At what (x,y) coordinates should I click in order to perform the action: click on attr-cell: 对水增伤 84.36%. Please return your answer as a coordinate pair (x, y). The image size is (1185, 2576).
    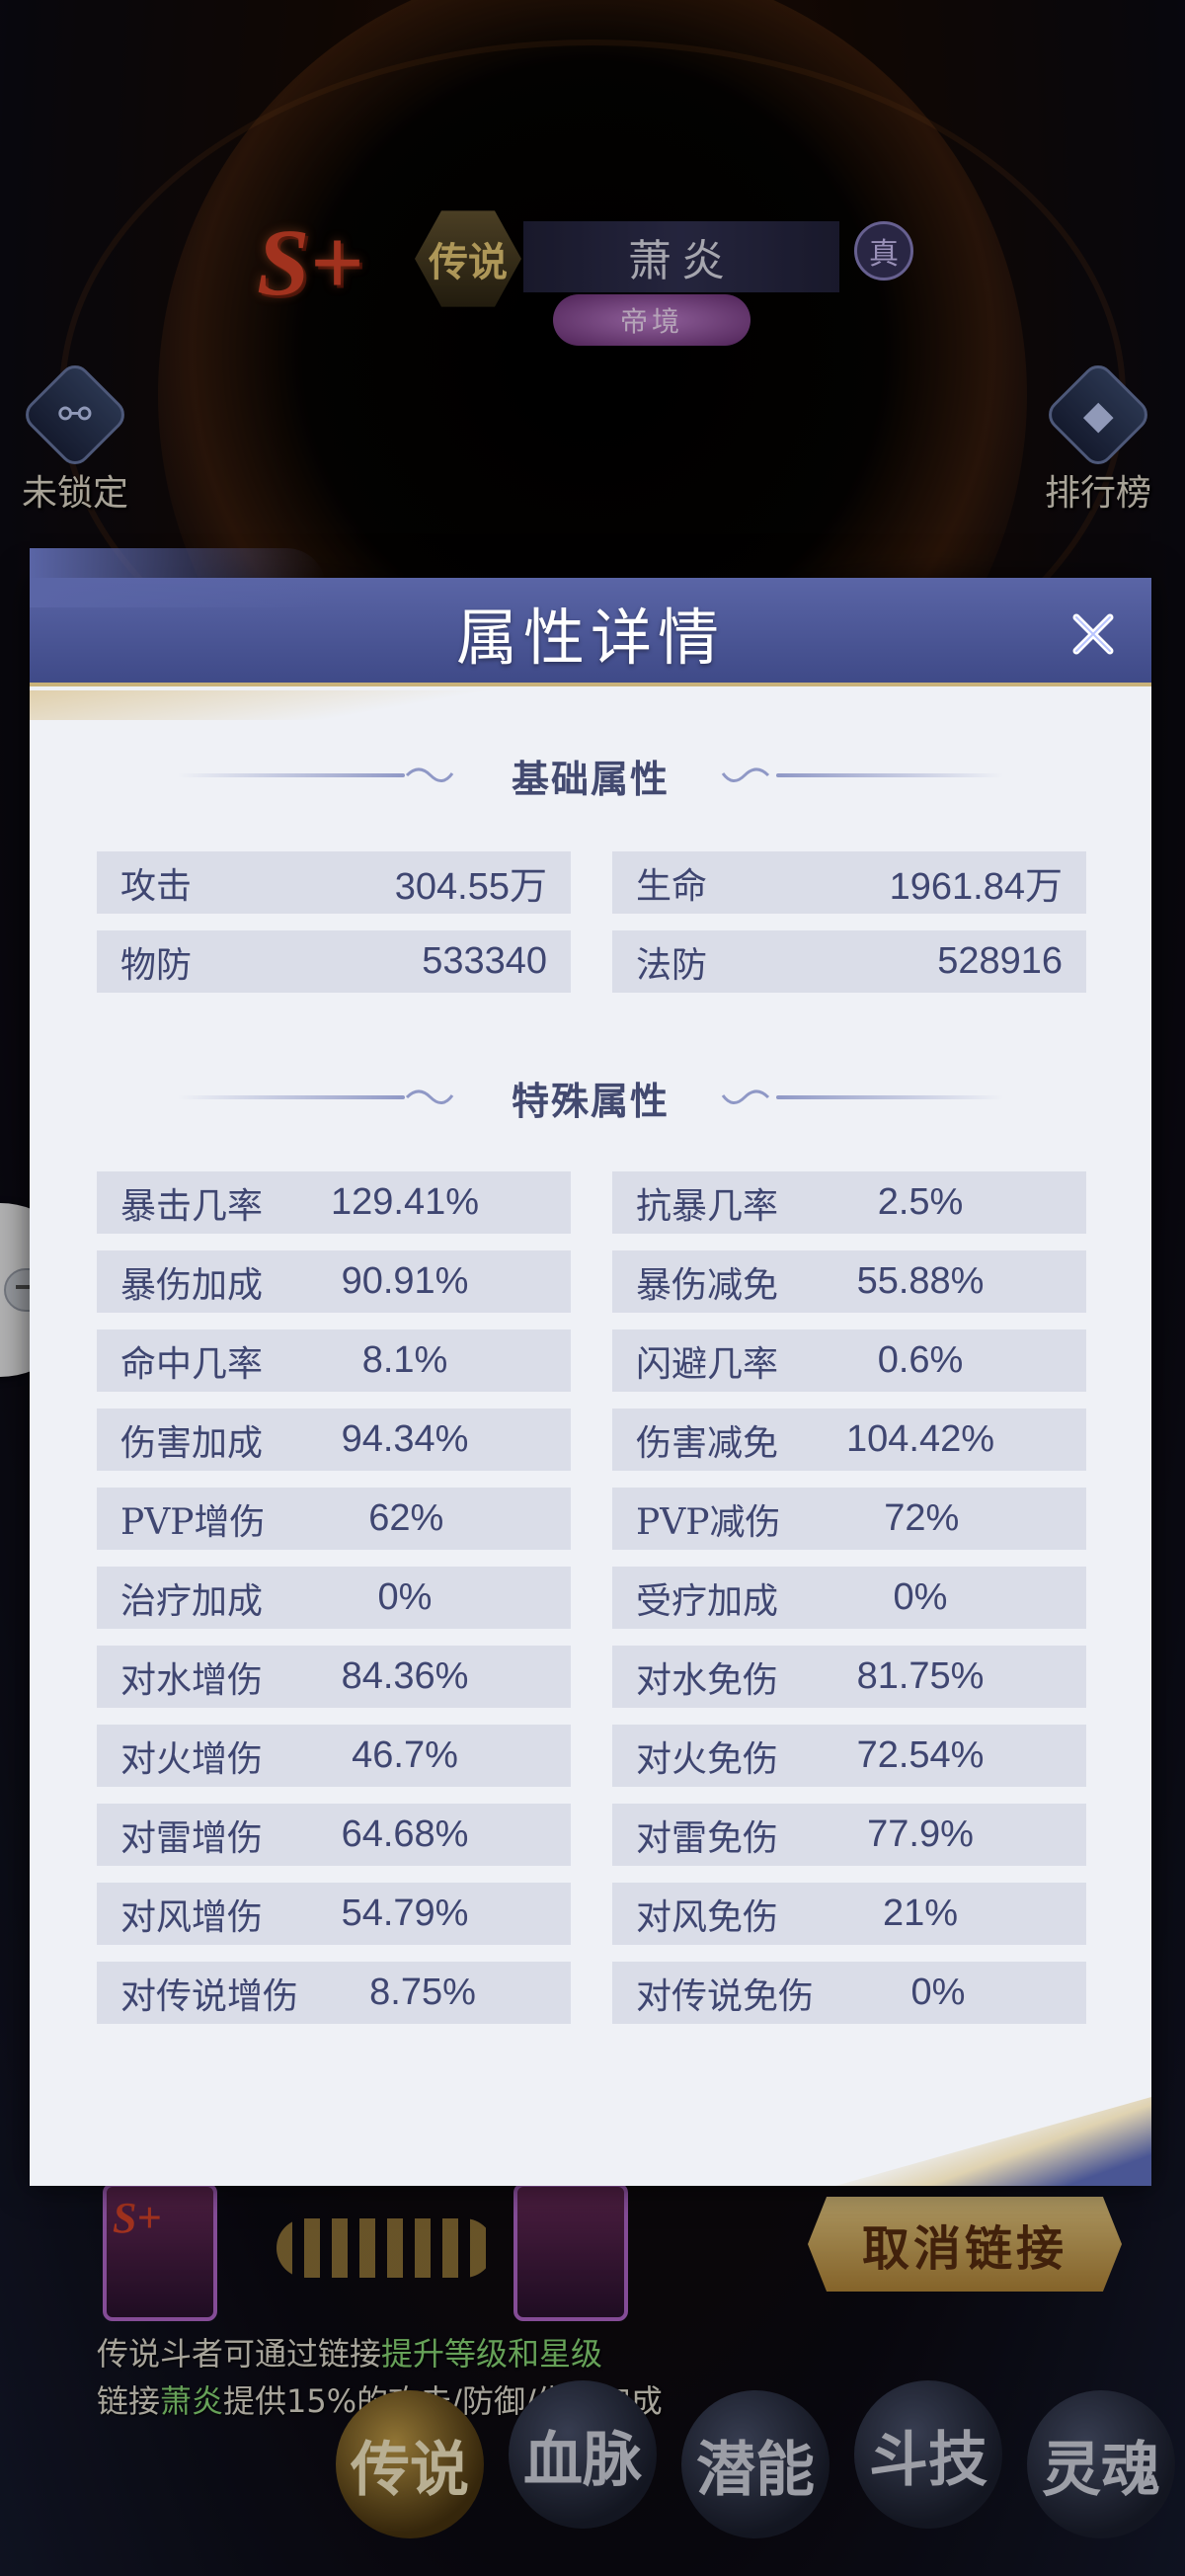
    Looking at the image, I should click on (334, 1677).